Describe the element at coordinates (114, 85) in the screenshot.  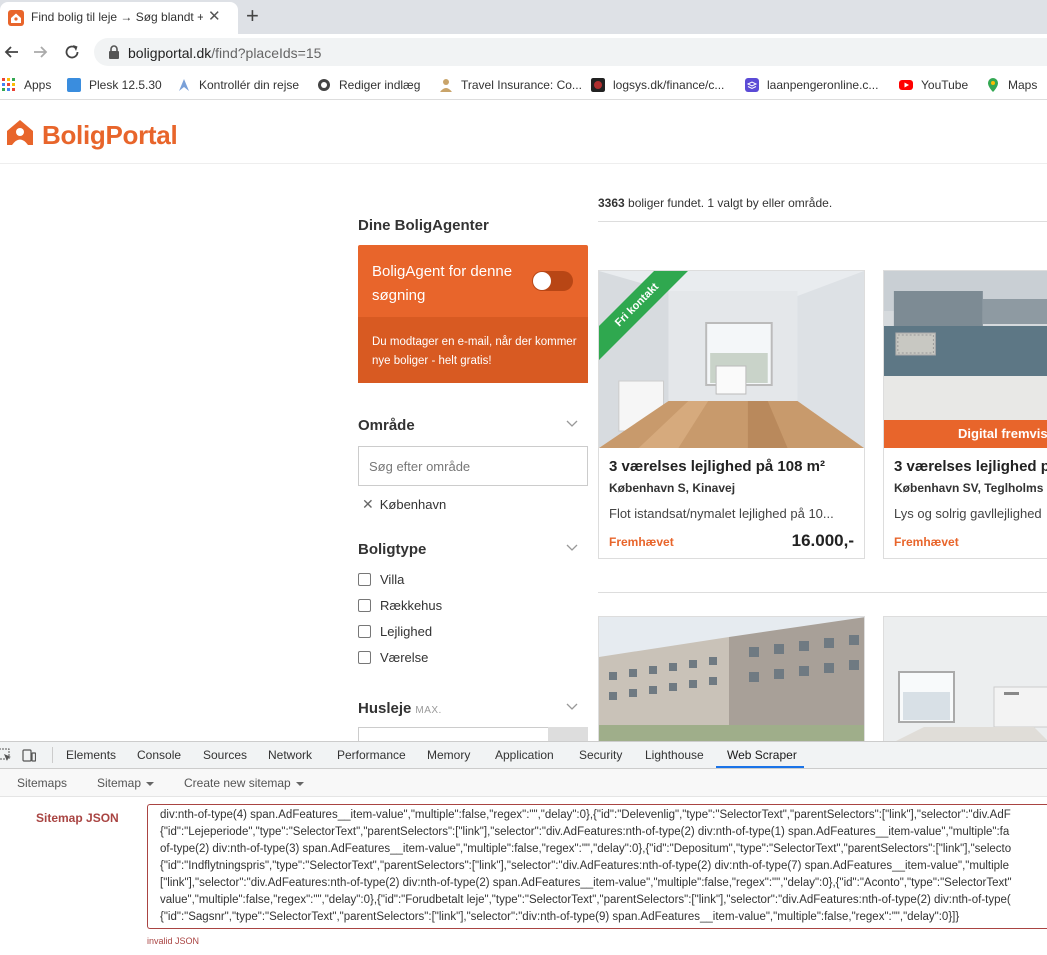
I see `bookmark-plesk: Plesk 12.5.30` at that location.